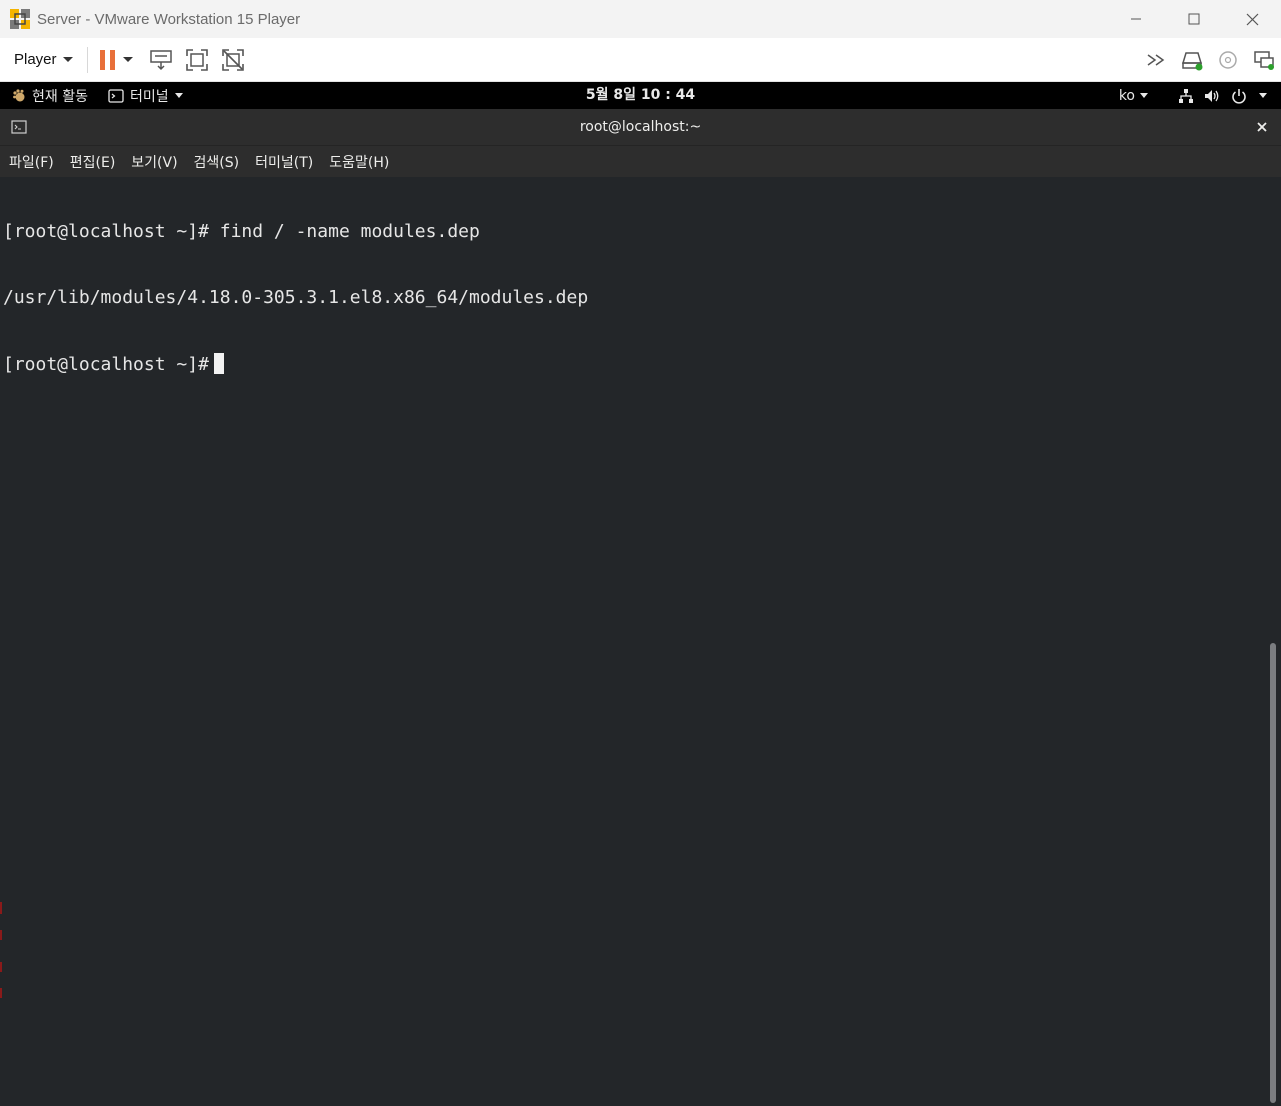  I want to click on network-icon, so click(1186, 95).